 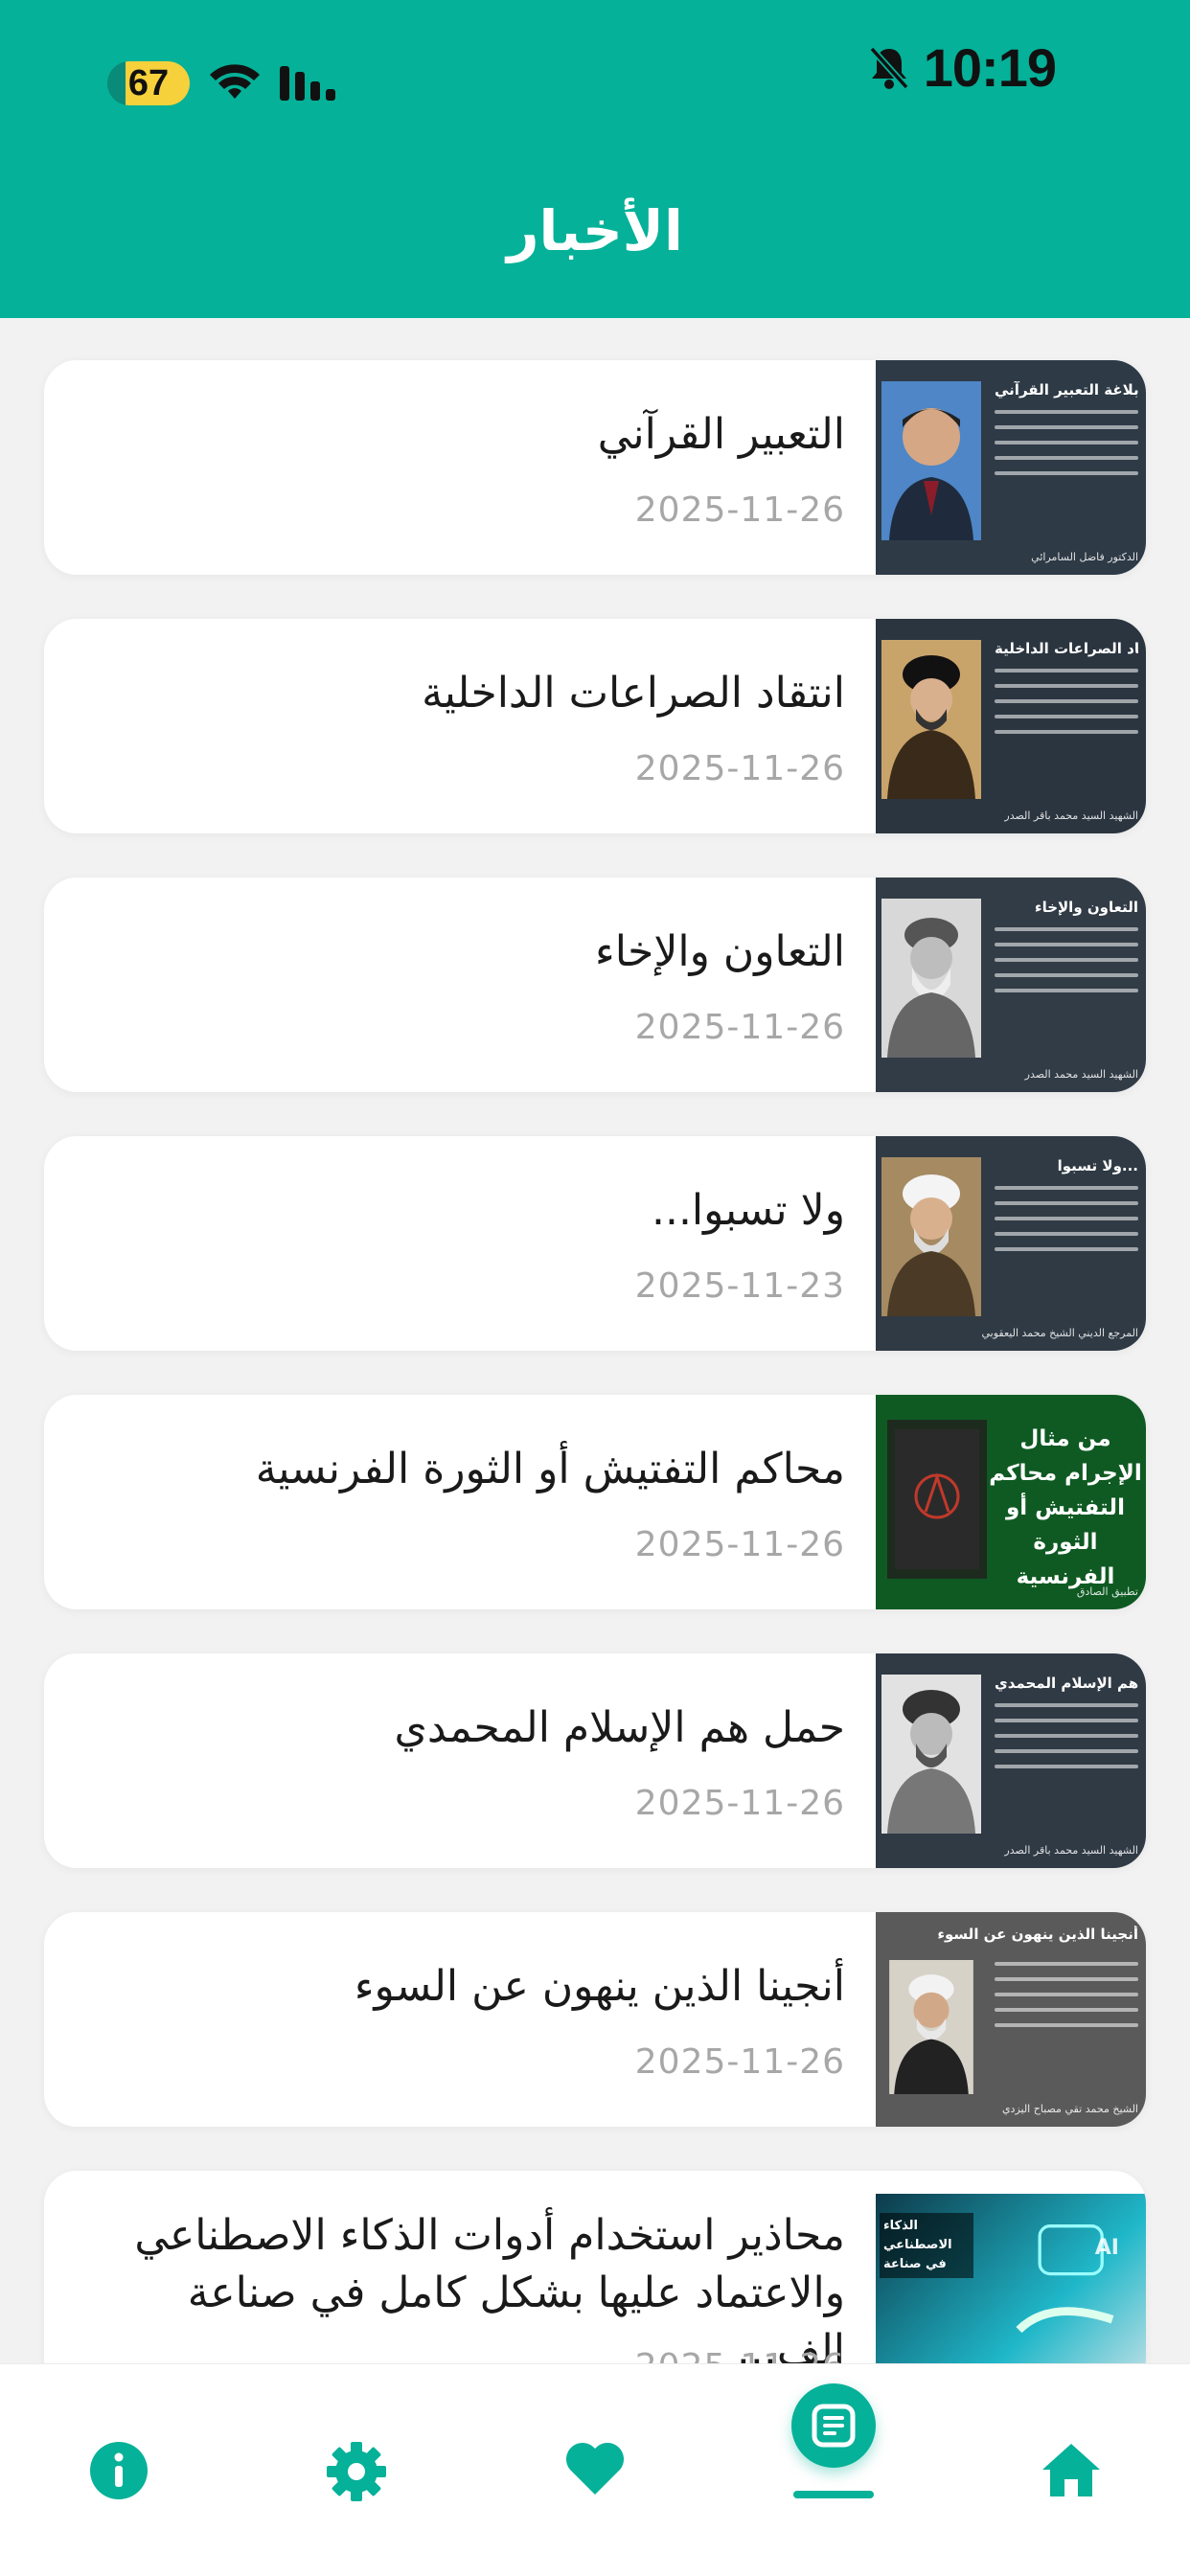 I want to click on news-title: أنجينا الذين ينهون عن السوء, so click(x=600, y=1986).